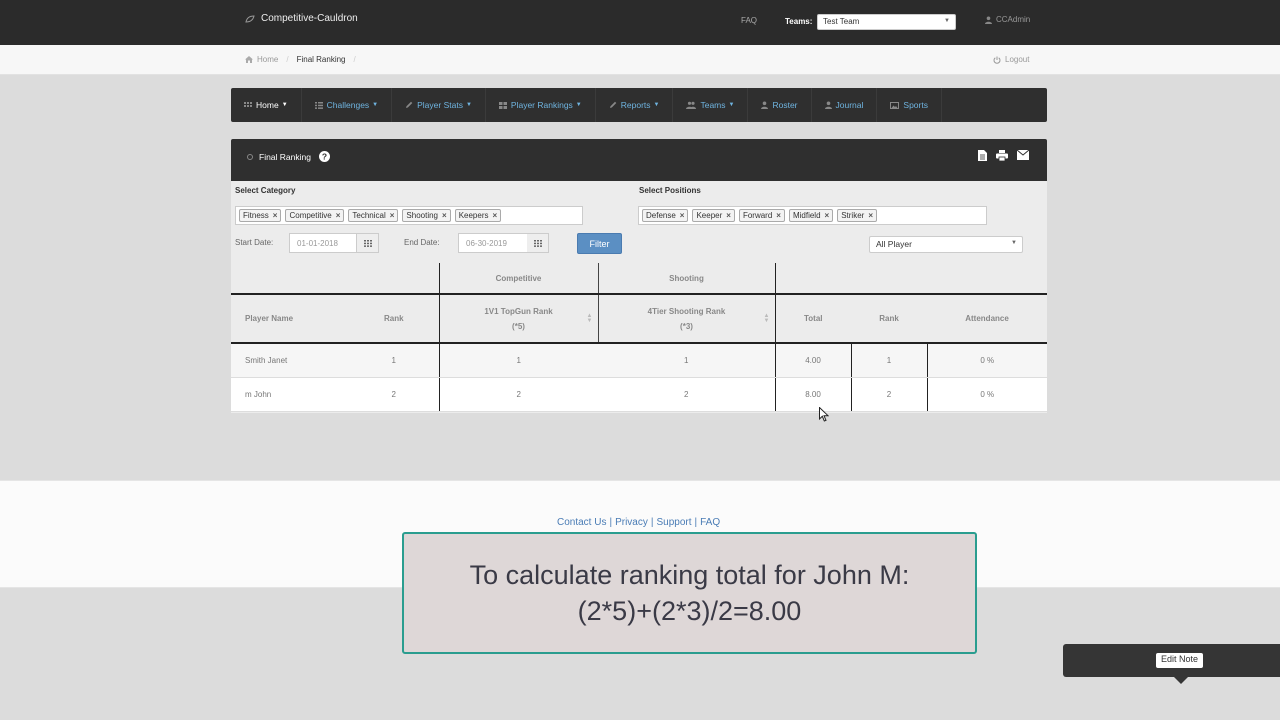 The height and width of the screenshot is (720, 1280). I want to click on user-menu: CCAdmin, so click(1007, 19).